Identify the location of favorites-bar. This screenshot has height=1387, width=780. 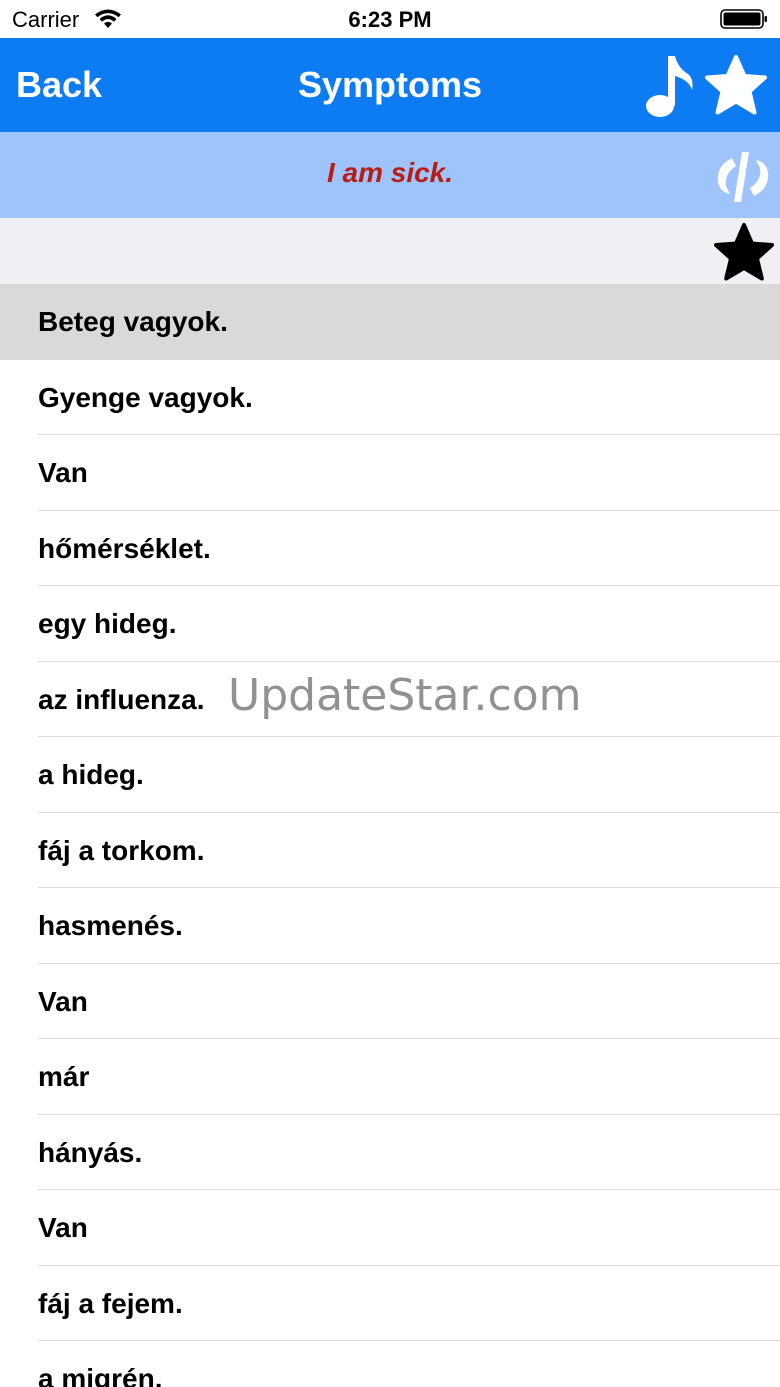
(390, 251).